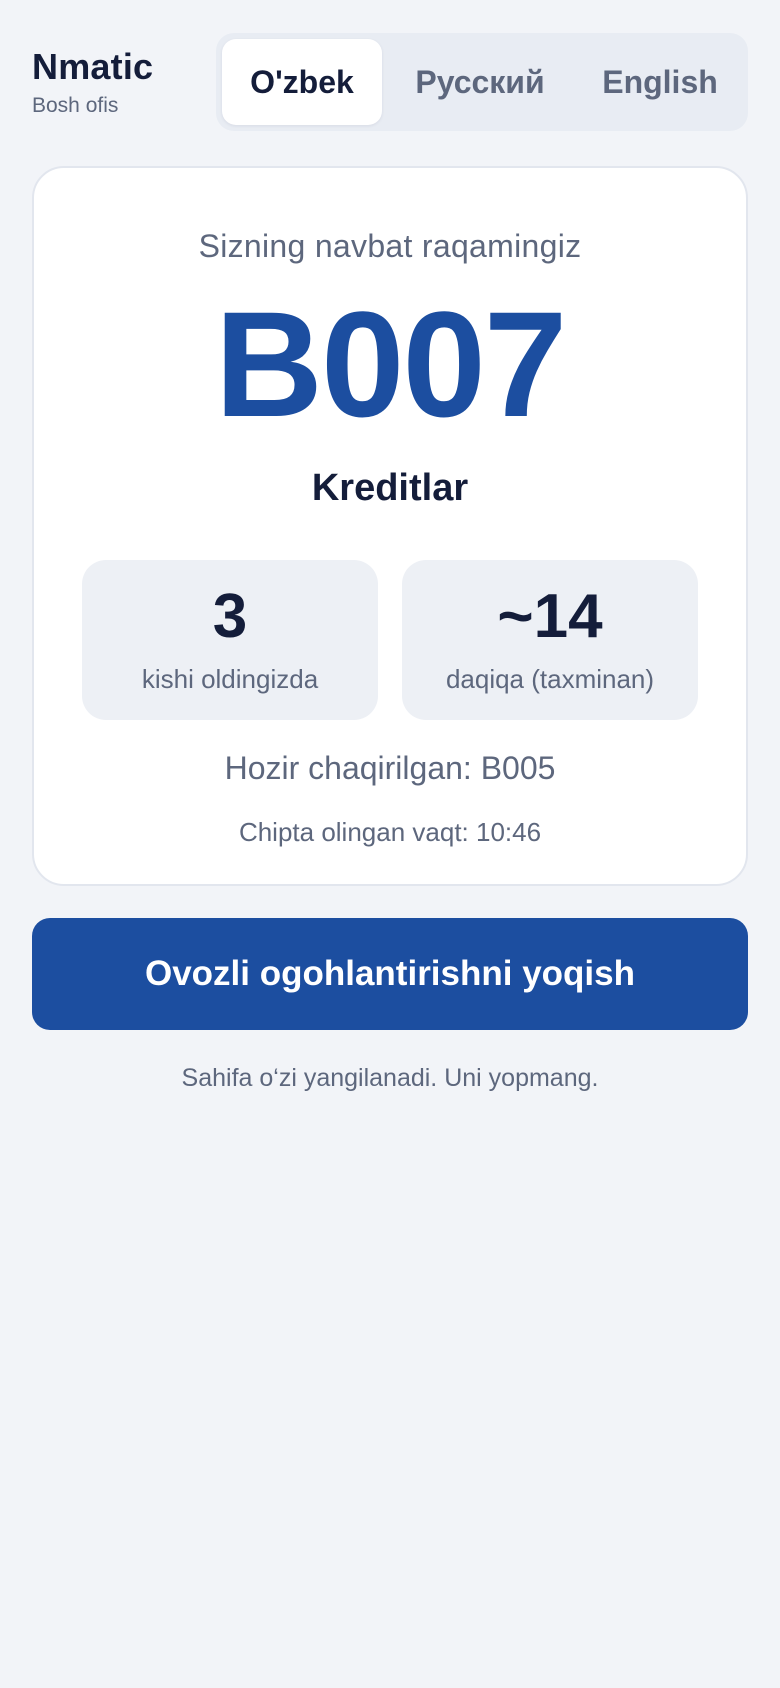  I want to click on brand-name: Nmatic, so click(93, 66).